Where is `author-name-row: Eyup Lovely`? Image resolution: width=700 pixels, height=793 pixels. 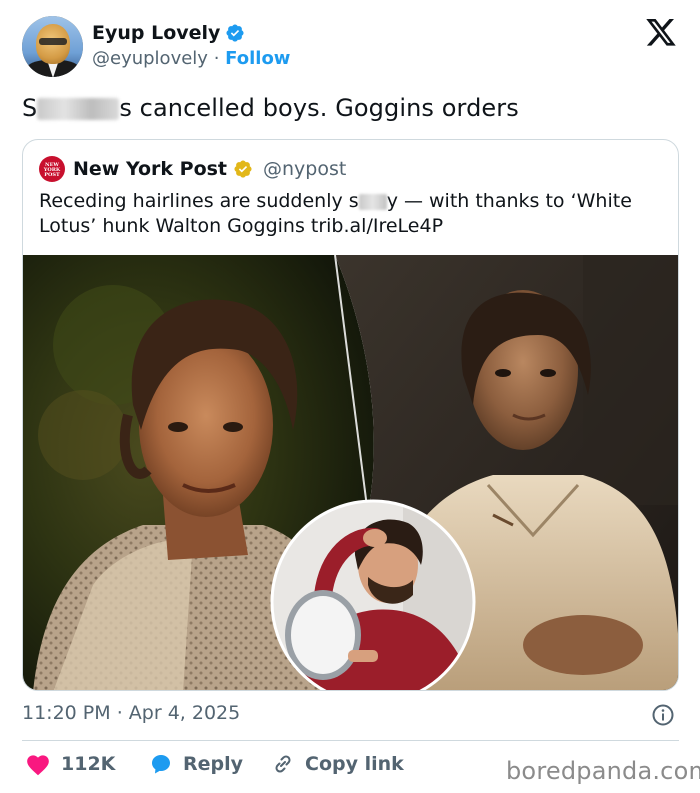 author-name-row: Eyup Lovely is located at coordinates (168, 33).